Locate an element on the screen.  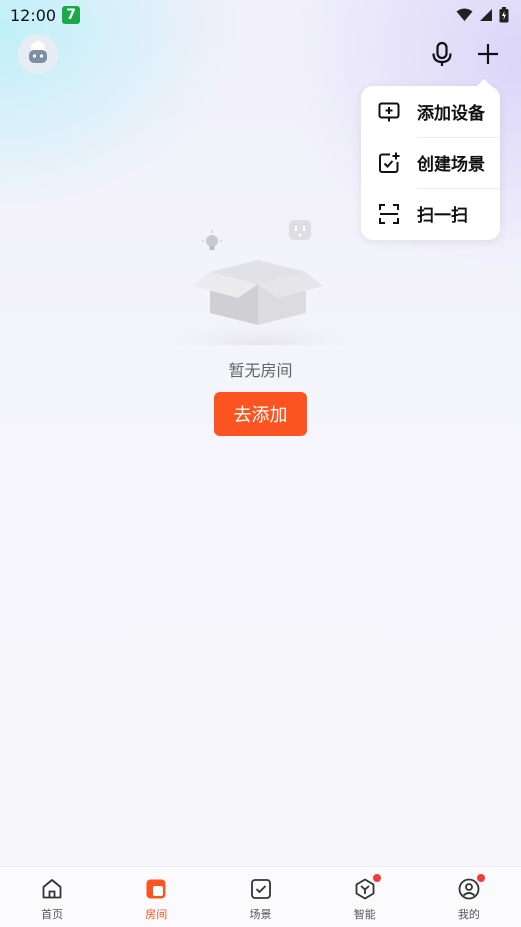
home-icon is located at coordinates (52, 889).